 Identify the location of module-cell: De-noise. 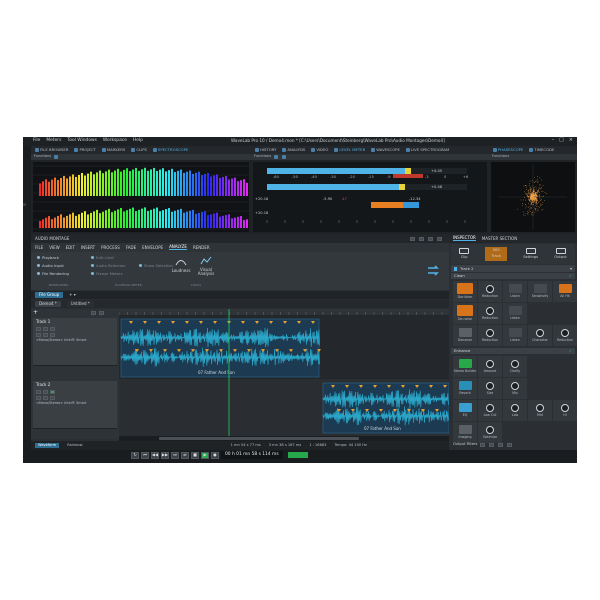
(465, 313).